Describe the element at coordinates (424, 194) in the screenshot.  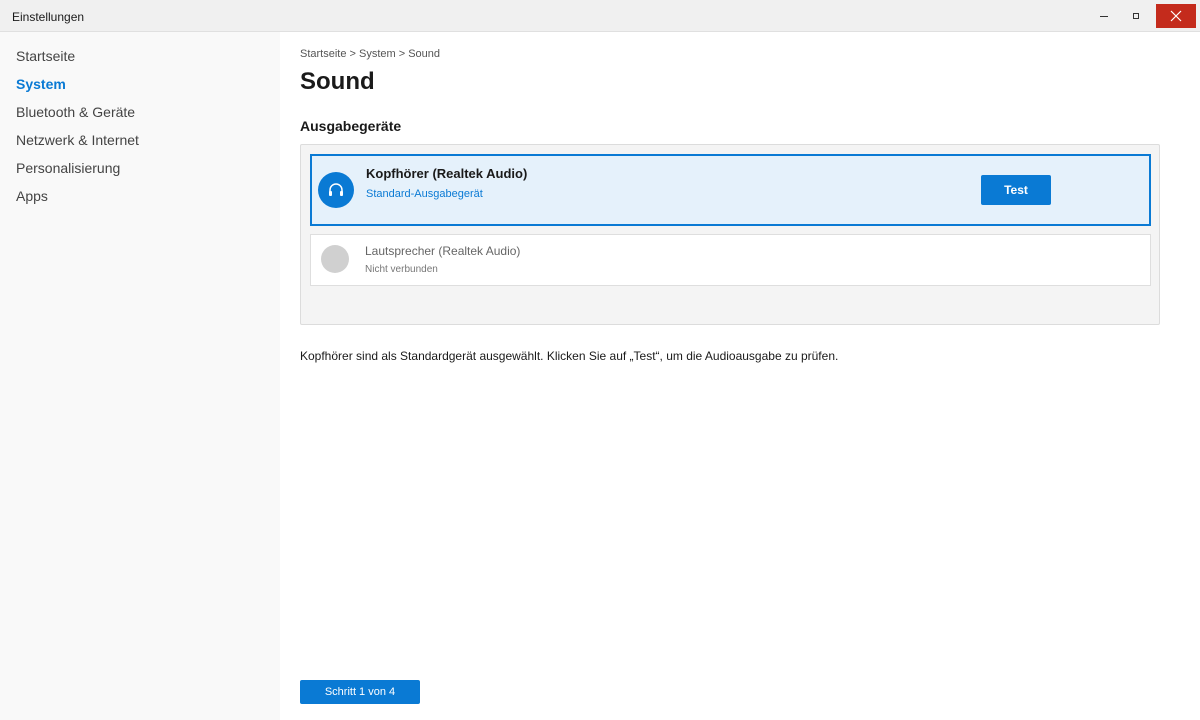
I see `device-status: Standard-Ausgabegerät` at that location.